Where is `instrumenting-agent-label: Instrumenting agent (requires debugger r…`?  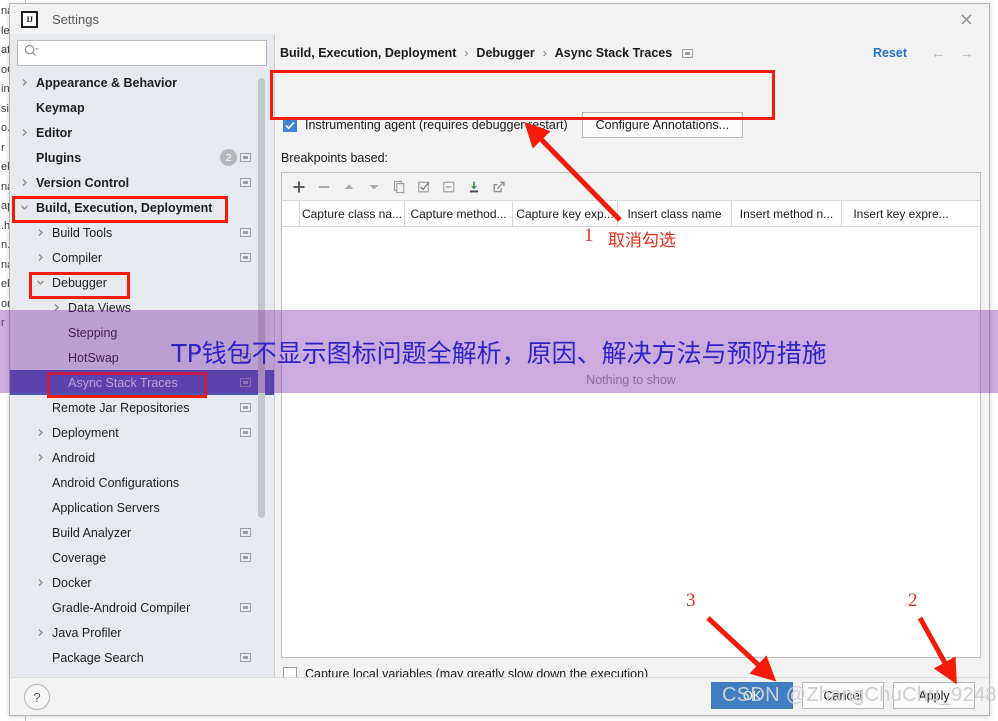 instrumenting-agent-label: Instrumenting agent (requires debugger r… is located at coordinates (436, 125).